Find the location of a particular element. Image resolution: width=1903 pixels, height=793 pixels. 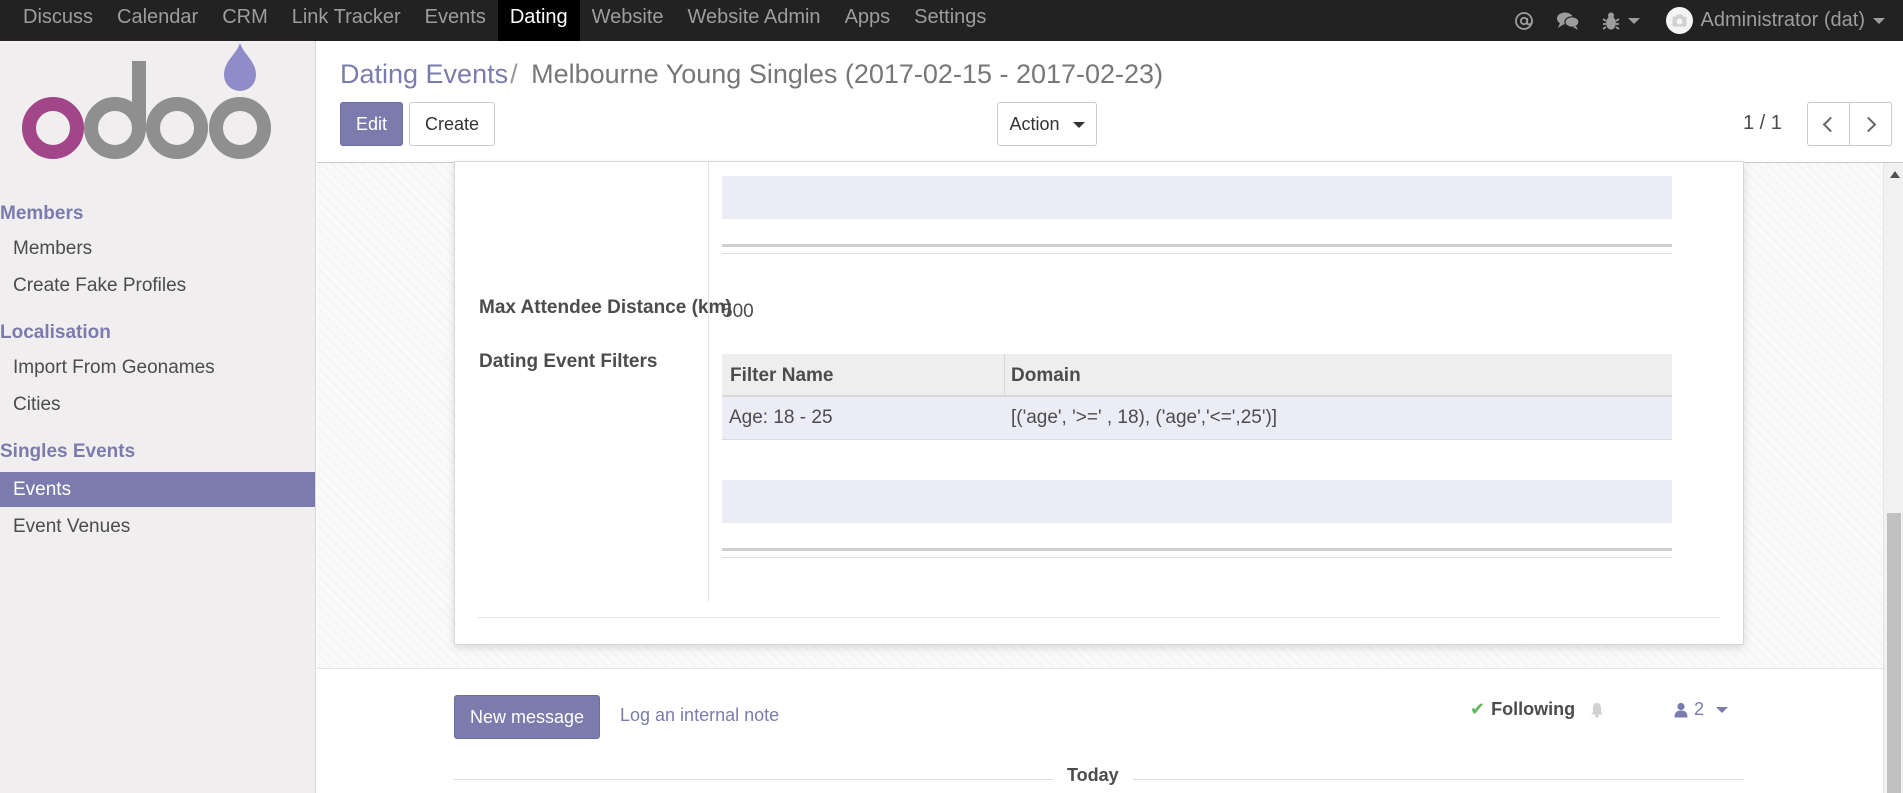

sidebar-item-events: Events is located at coordinates (157, 489).